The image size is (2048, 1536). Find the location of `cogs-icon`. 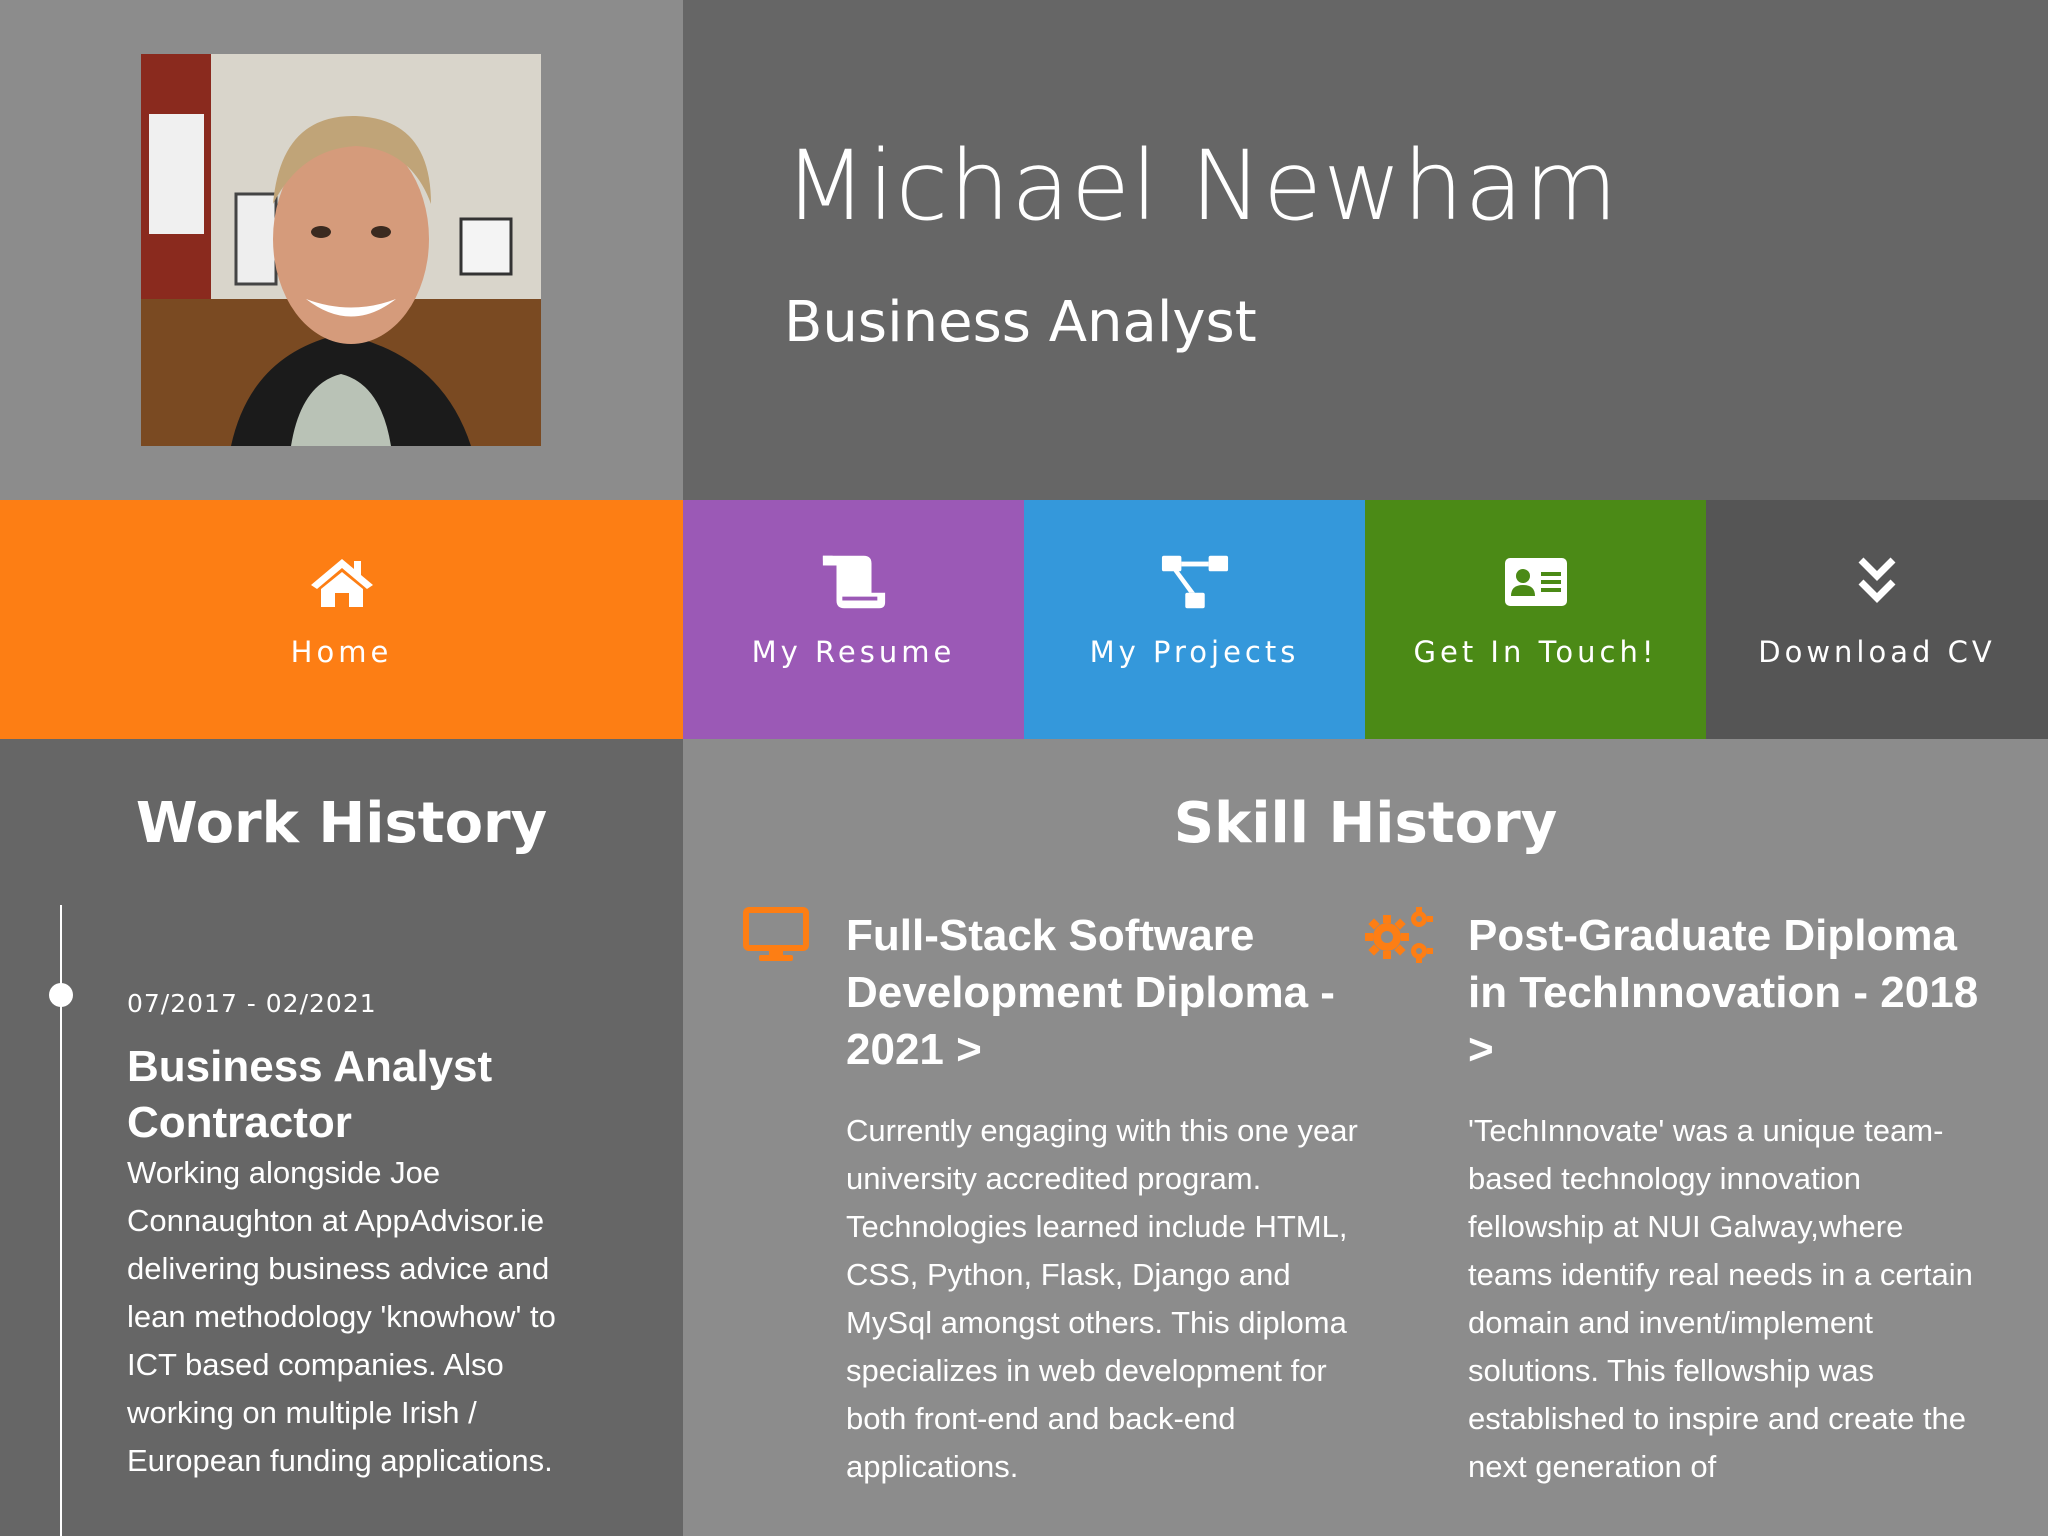

cogs-icon is located at coordinates (1399, 937).